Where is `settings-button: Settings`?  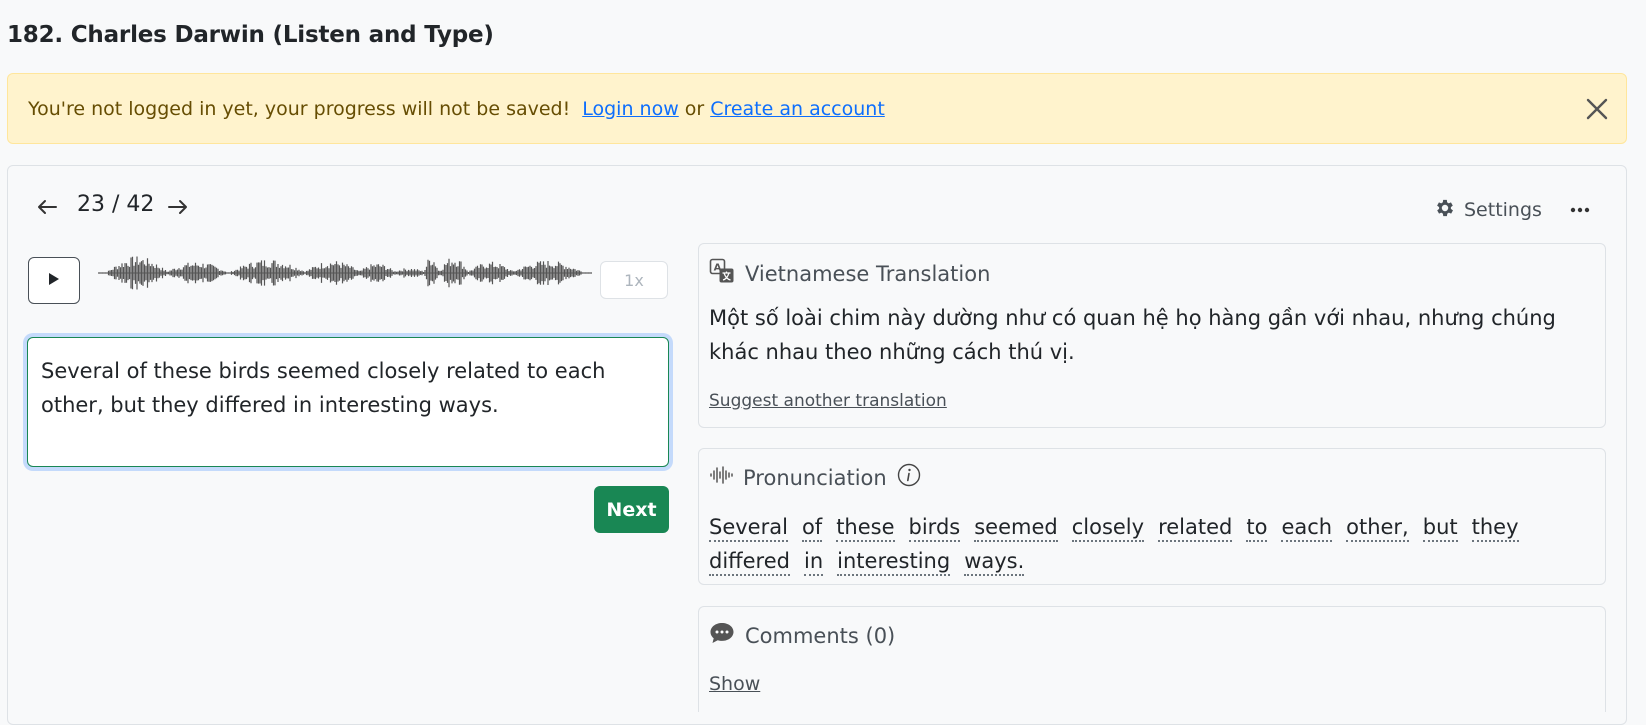
settings-button: Settings is located at coordinates (1488, 210).